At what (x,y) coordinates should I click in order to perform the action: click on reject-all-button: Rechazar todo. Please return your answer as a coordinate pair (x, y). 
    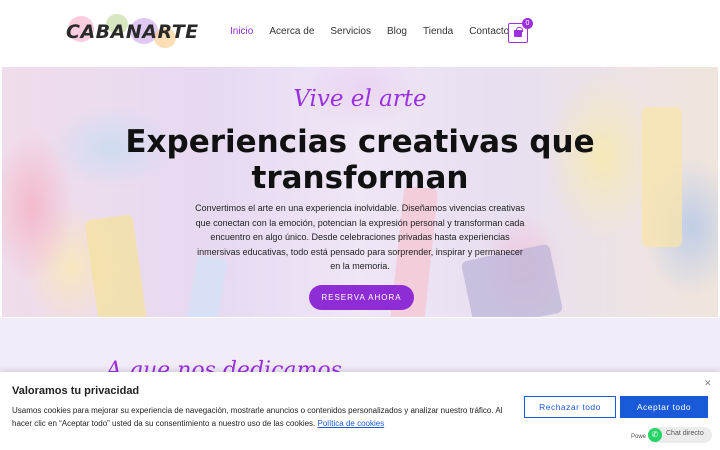
    Looking at the image, I should click on (570, 407).